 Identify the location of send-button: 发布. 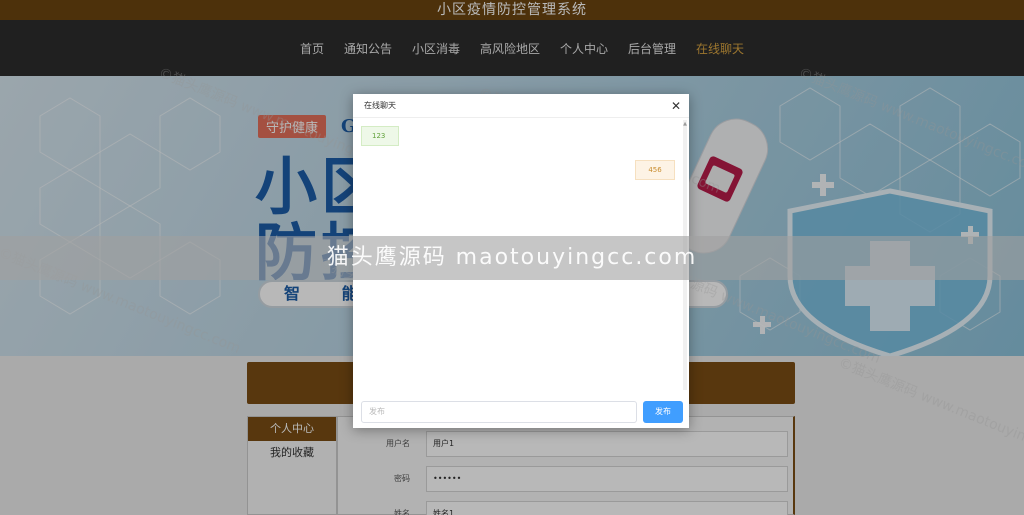
(663, 412).